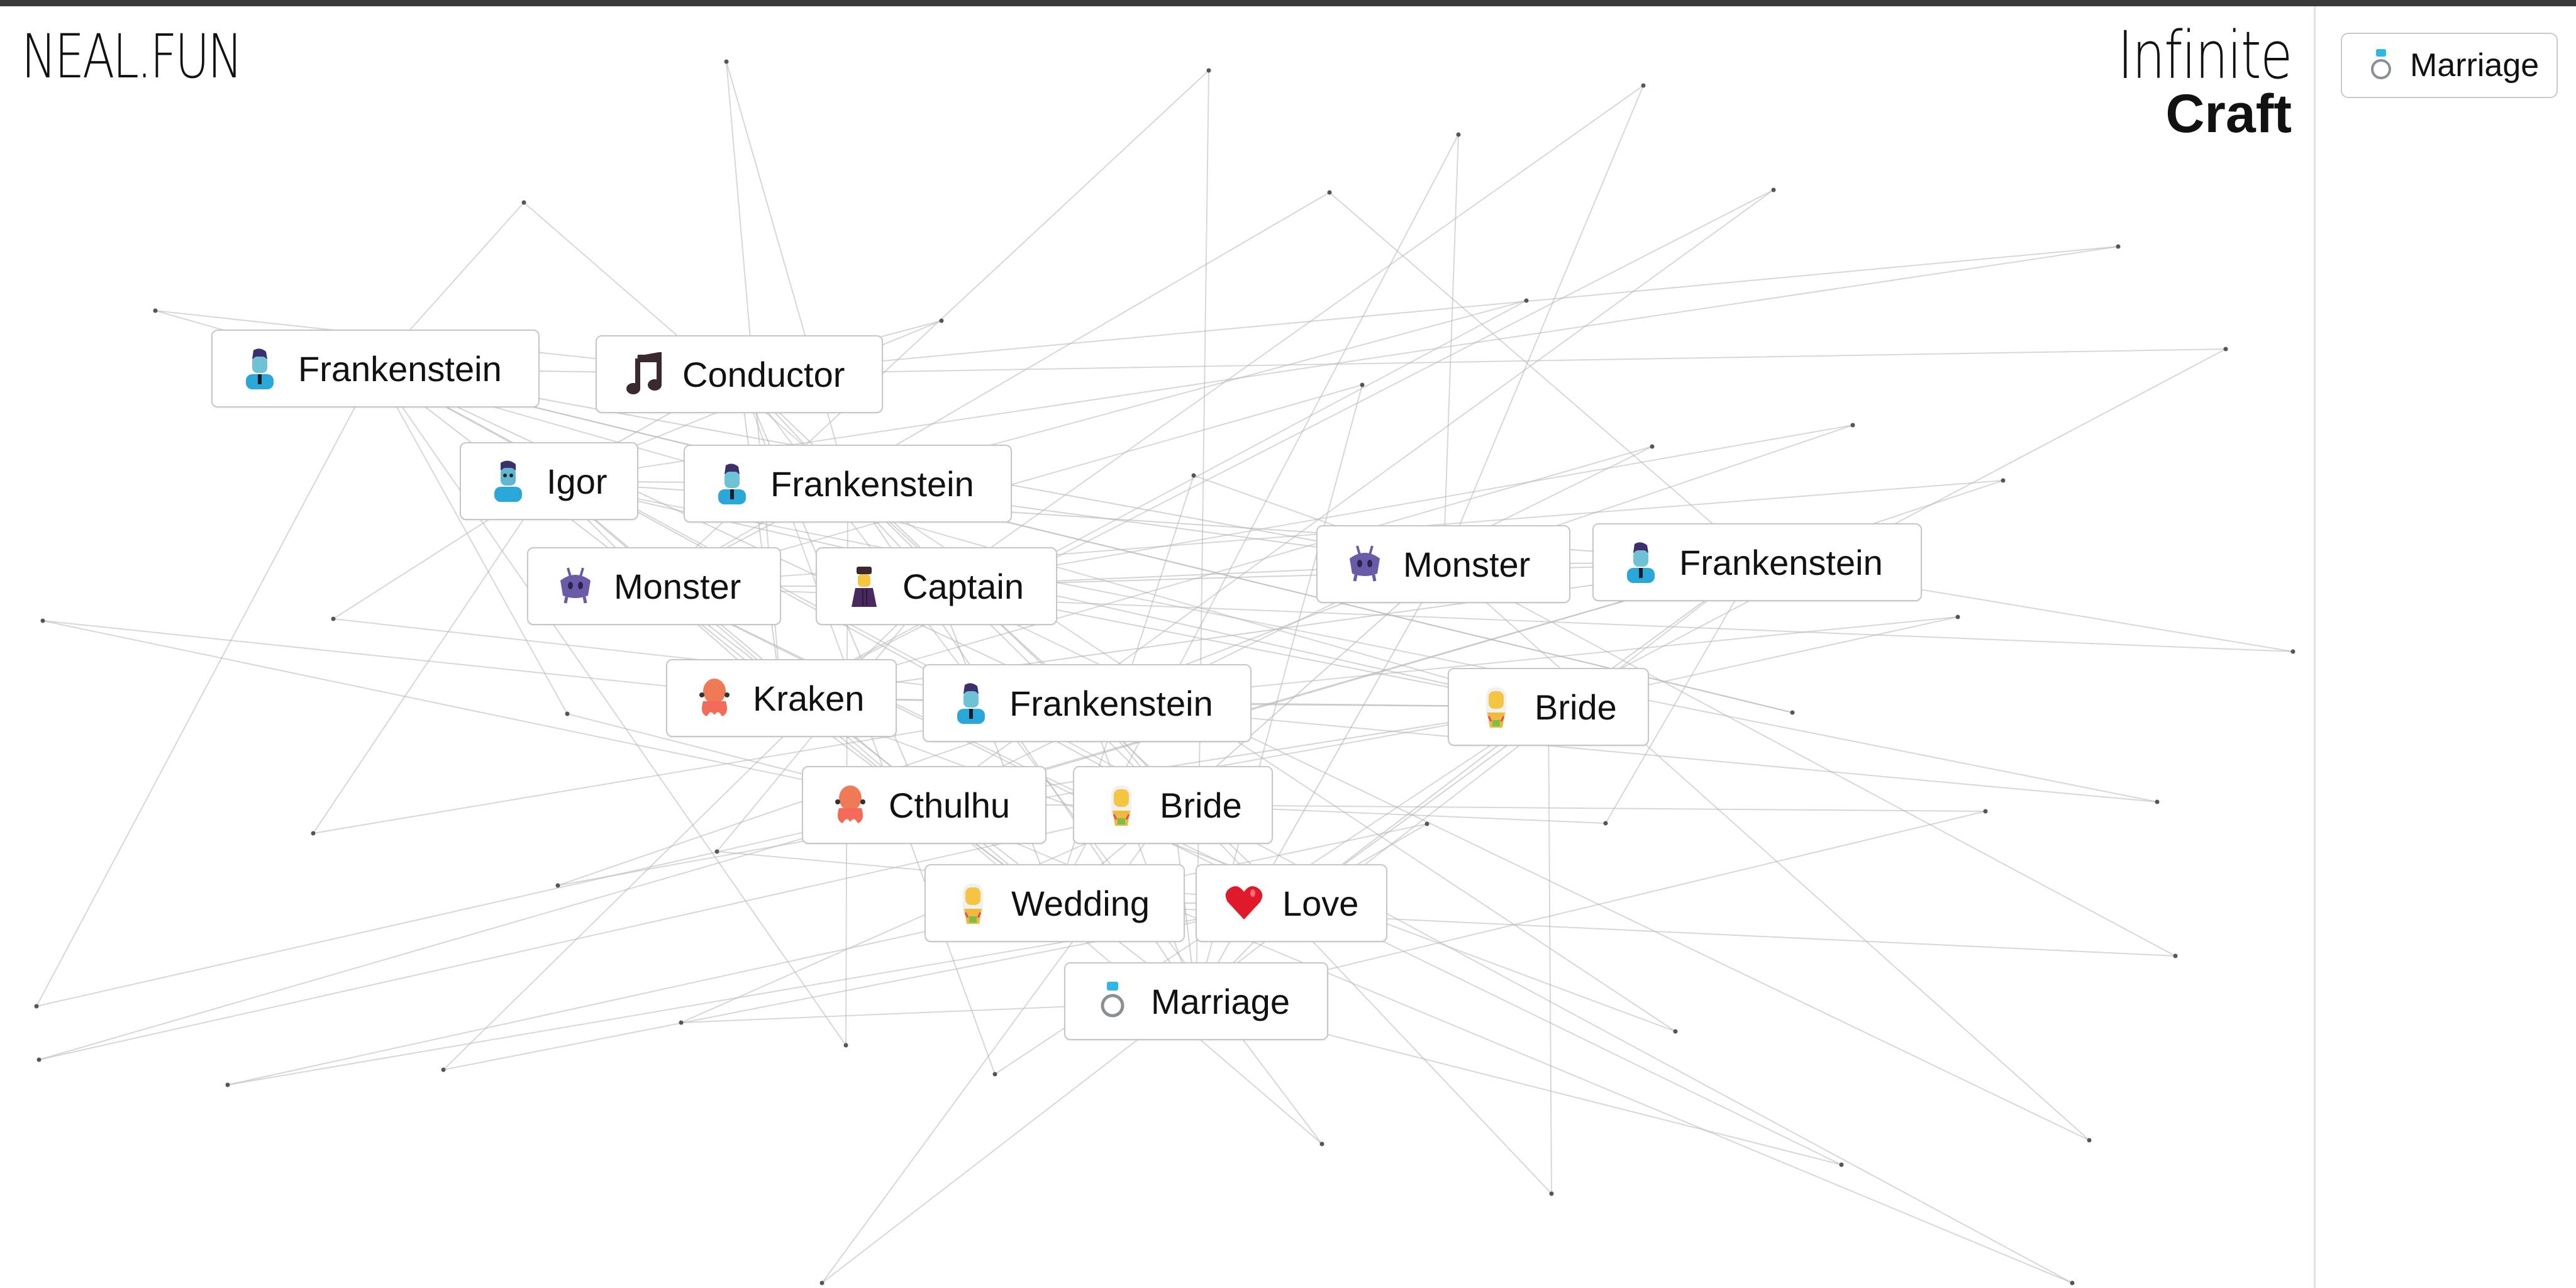 The width and height of the screenshot is (2576, 1288). Describe the element at coordinates (549, 481) in the screenshot. I see `element-card-igor: Igor` at that location.